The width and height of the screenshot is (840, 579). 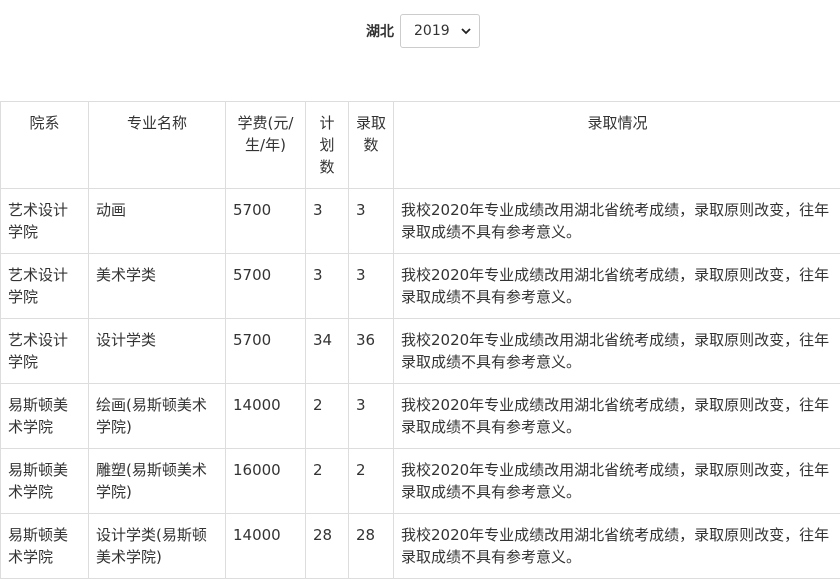 What do you see at coordinates (157, 546) in the screenshot?
I see `cell-major: 设计学类(易斯顿美术学院)` at bounding box center [157, 546].